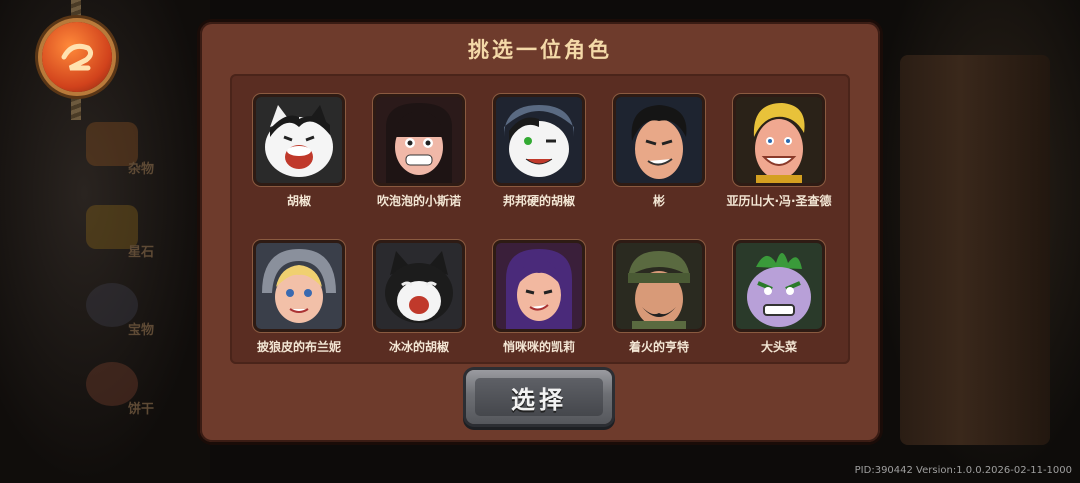 This screenshot has height=483, width=1080. Describe the element at coordinates (126, 152) in the screenshot. I see `sidebar-item-misc: 杂物` at that location.